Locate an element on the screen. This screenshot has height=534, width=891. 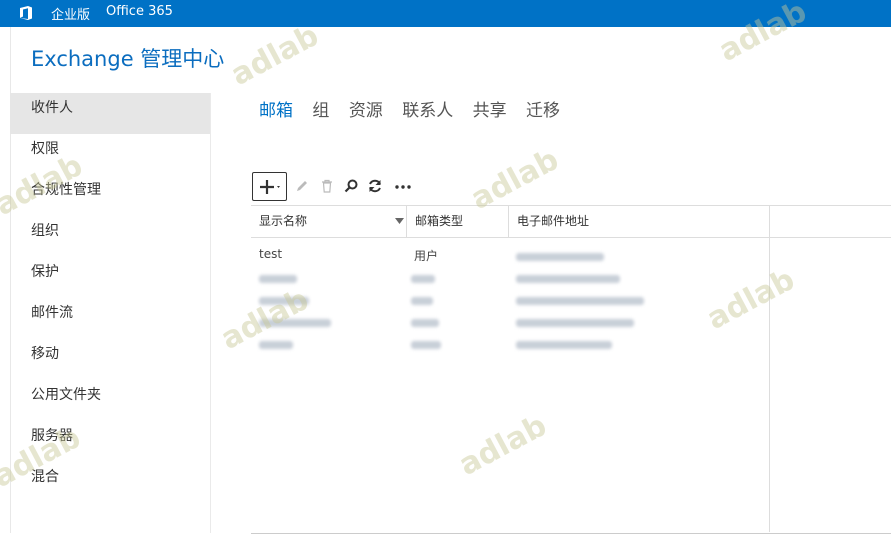
col-header-email: 电子邮件地址 is located at coordinates (639, 221).